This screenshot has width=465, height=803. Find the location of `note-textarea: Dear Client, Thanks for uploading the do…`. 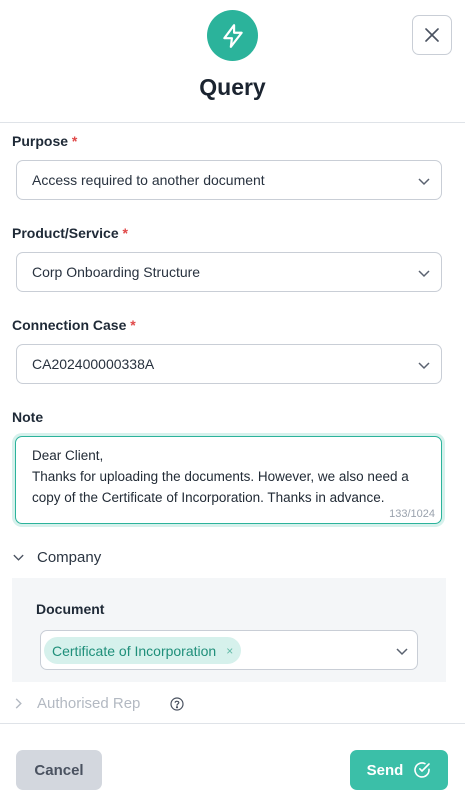

note-textarea: Dear Client, Thanks for uploading the do… is located at coordinates (228, 480).